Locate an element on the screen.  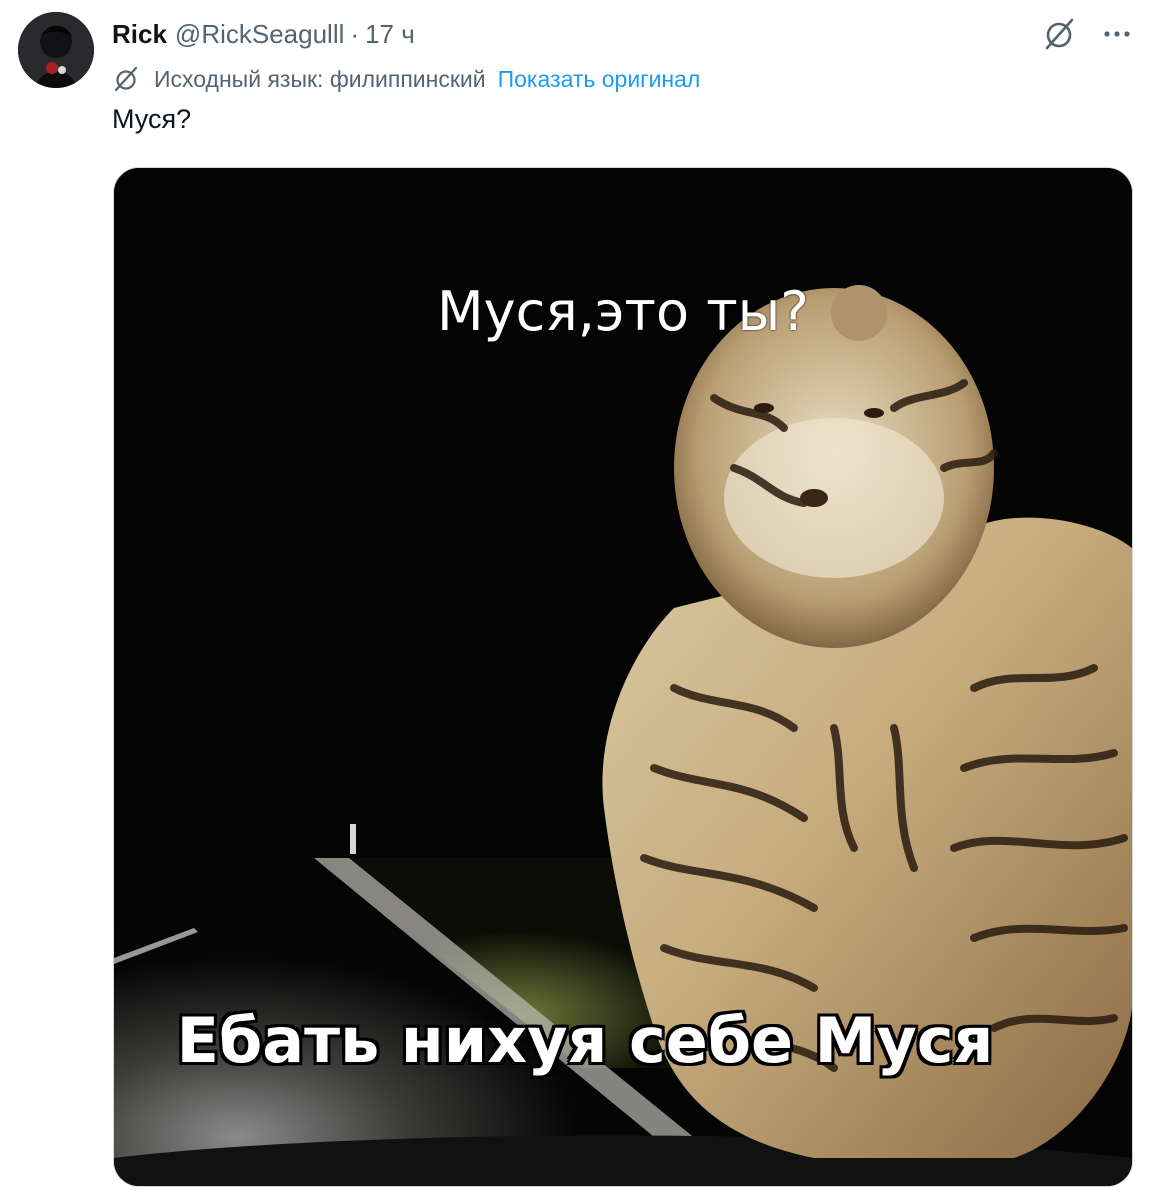
meme-caption-top: Муся,это ты? is located at coordinates (623, 311).